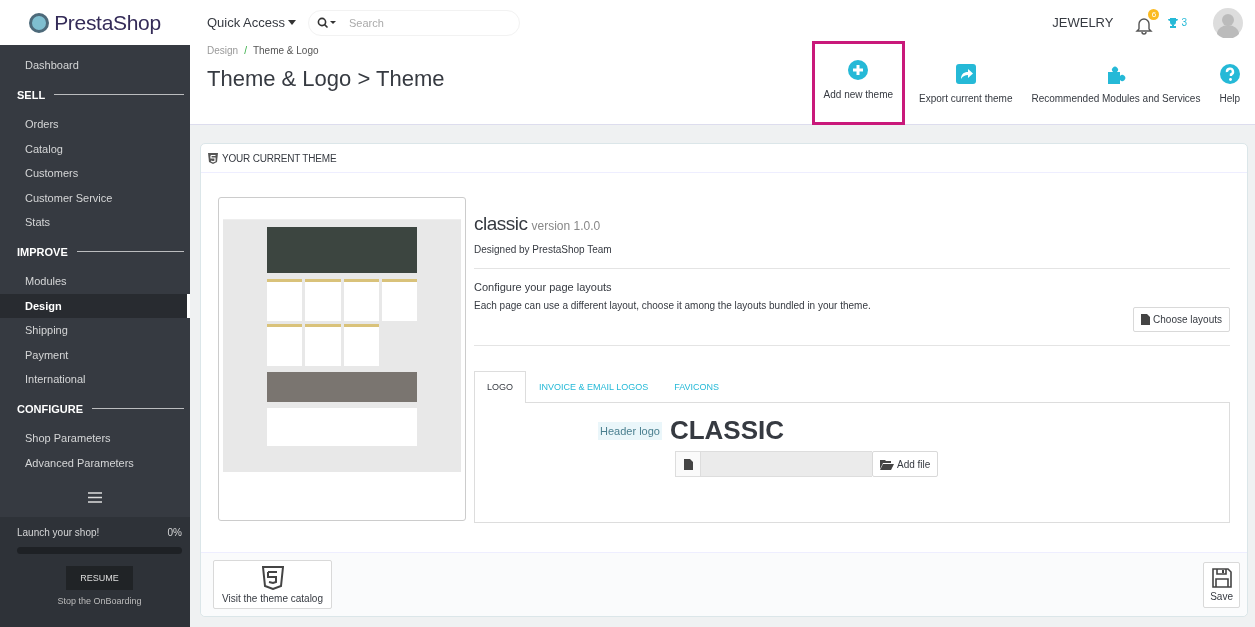 The width and height of the screenshot is (1255, 627). I want to click on choose-layouts-button: Choose layouts, so click(1181, 319).